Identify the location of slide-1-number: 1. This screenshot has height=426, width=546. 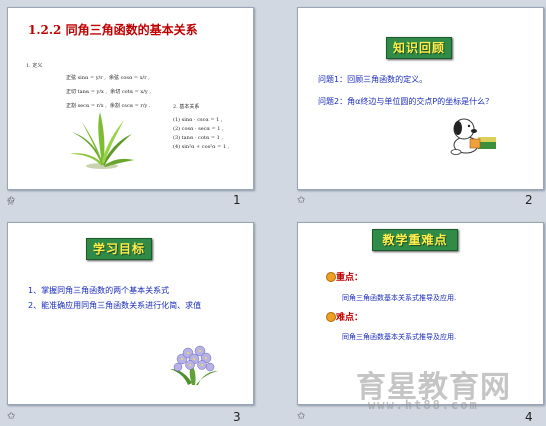
(237, 200).